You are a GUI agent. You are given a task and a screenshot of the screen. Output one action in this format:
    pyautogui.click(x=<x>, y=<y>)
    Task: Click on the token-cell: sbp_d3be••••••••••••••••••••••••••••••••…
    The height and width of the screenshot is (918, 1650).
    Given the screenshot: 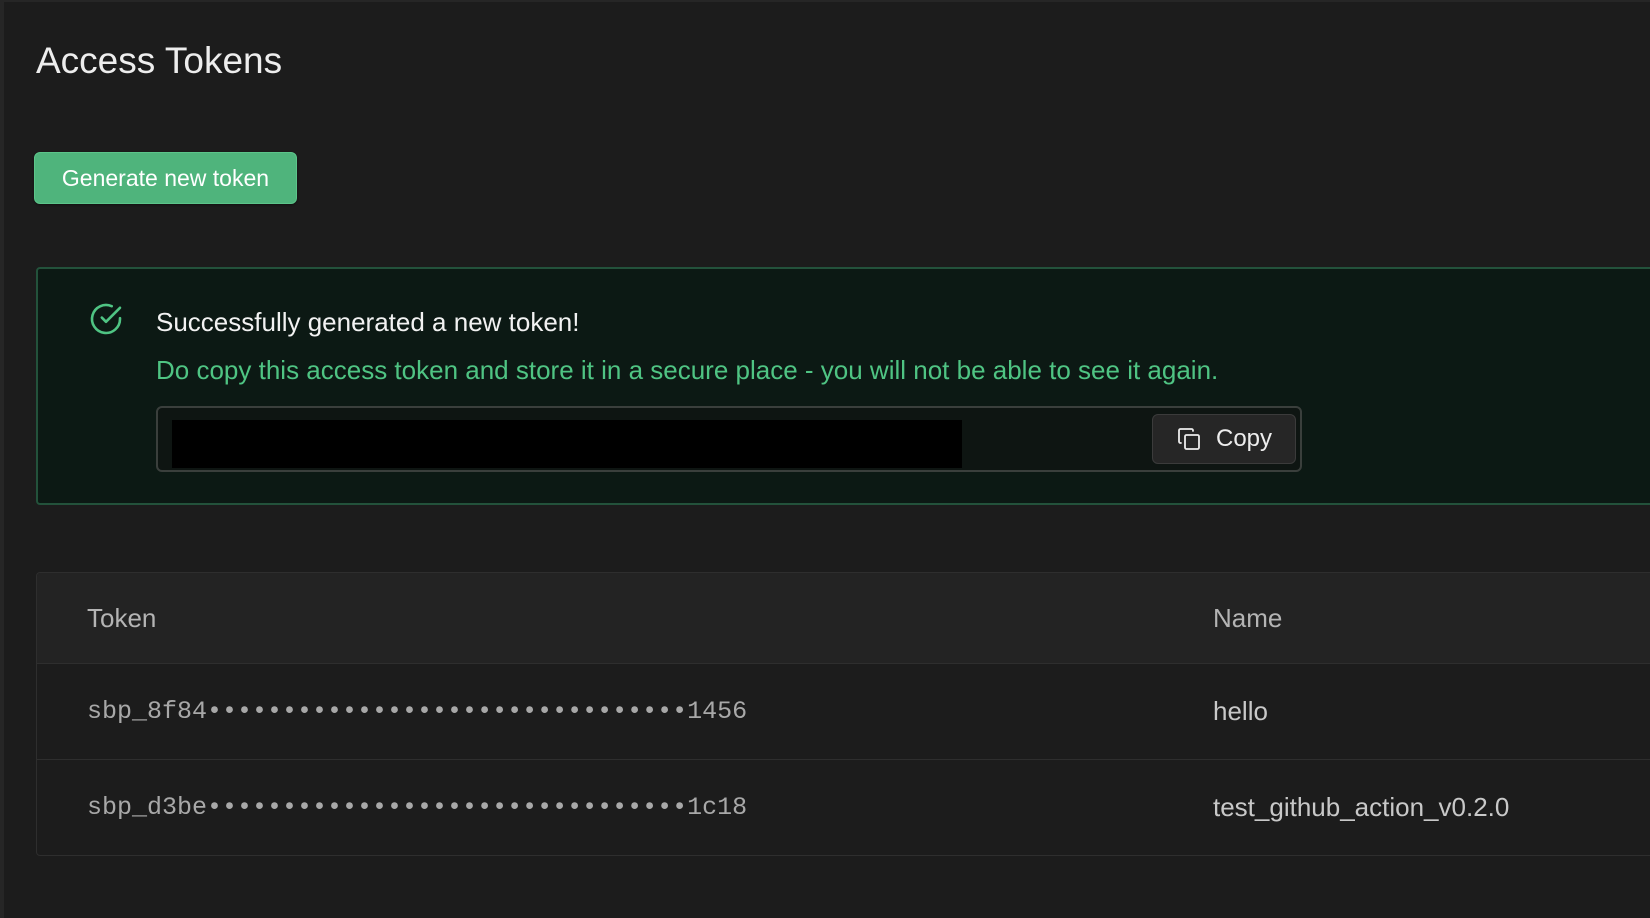 What is the action you would take?
    pyautogui.click(x=417, y=807)
    